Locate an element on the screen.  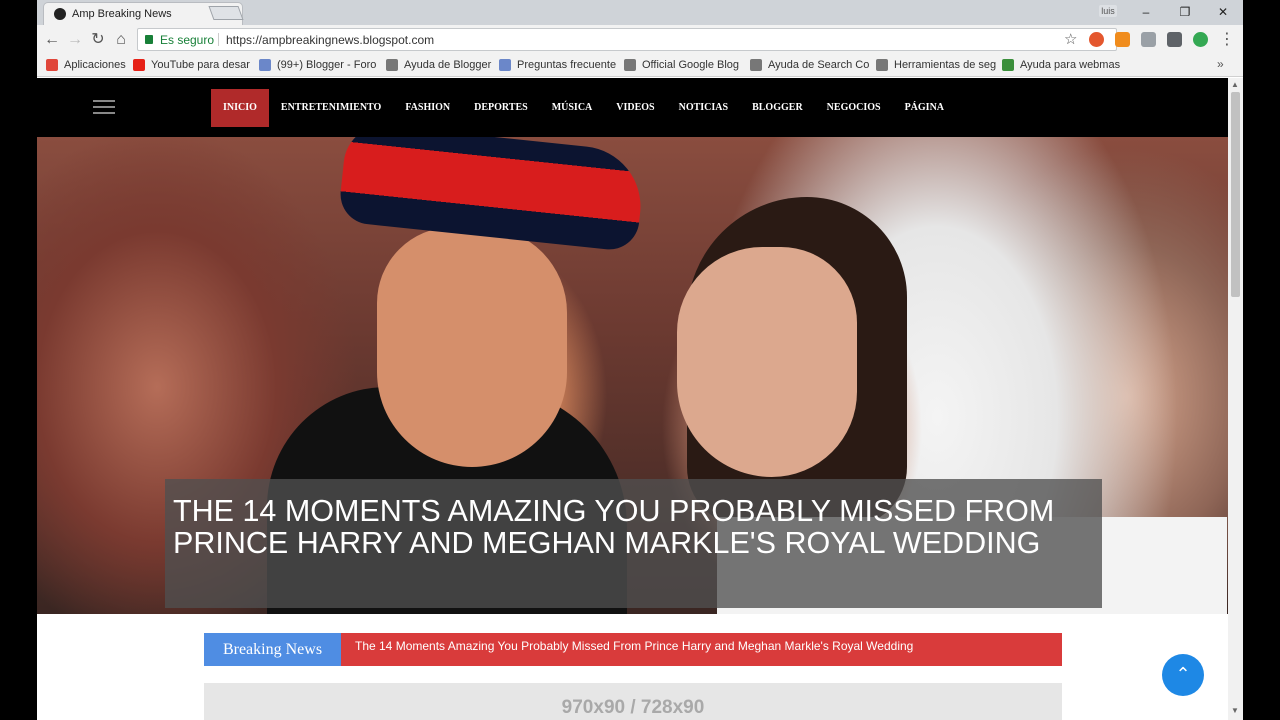
bookmark-youtube: YouTube para desar is located at coordinates (191, 65).